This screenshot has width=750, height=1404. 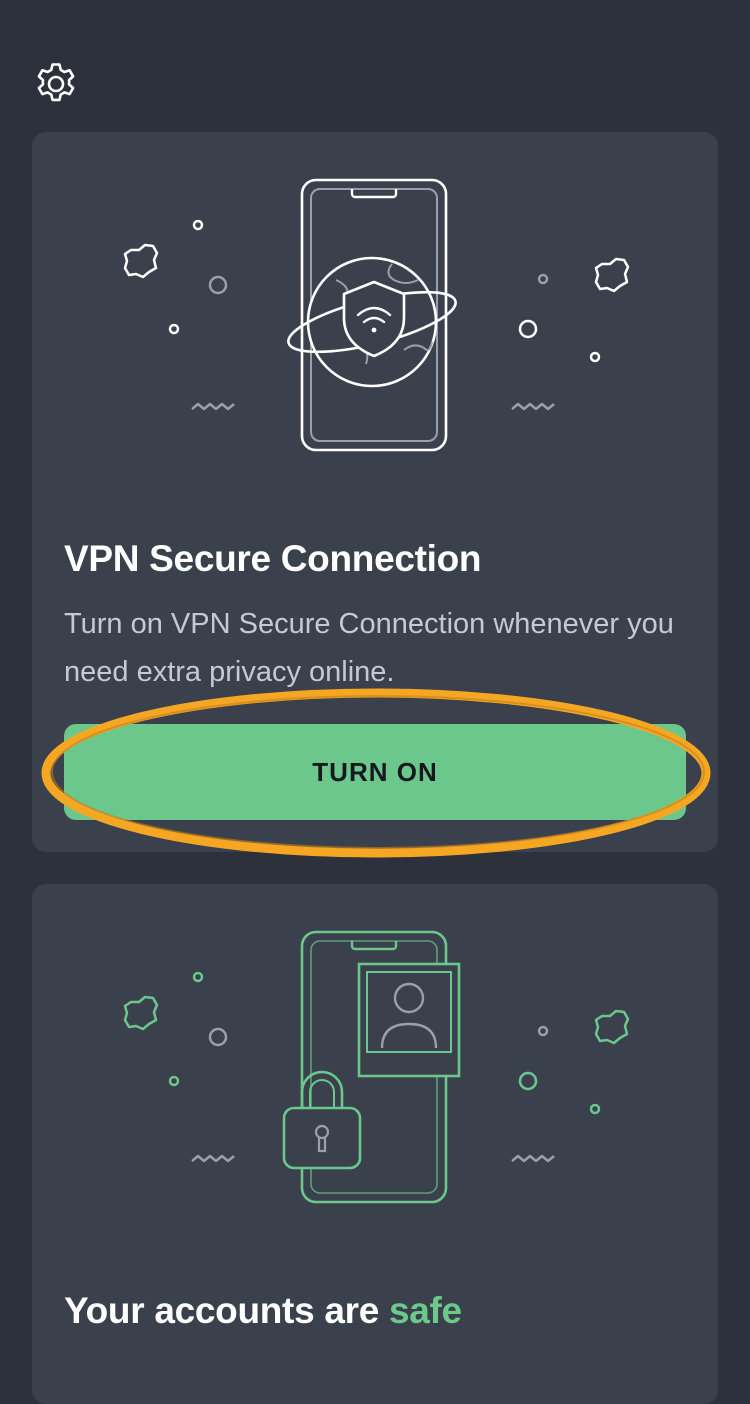 I want to click on accounts-card-title: Your accounts are safe, so click(x=263, y=1311).